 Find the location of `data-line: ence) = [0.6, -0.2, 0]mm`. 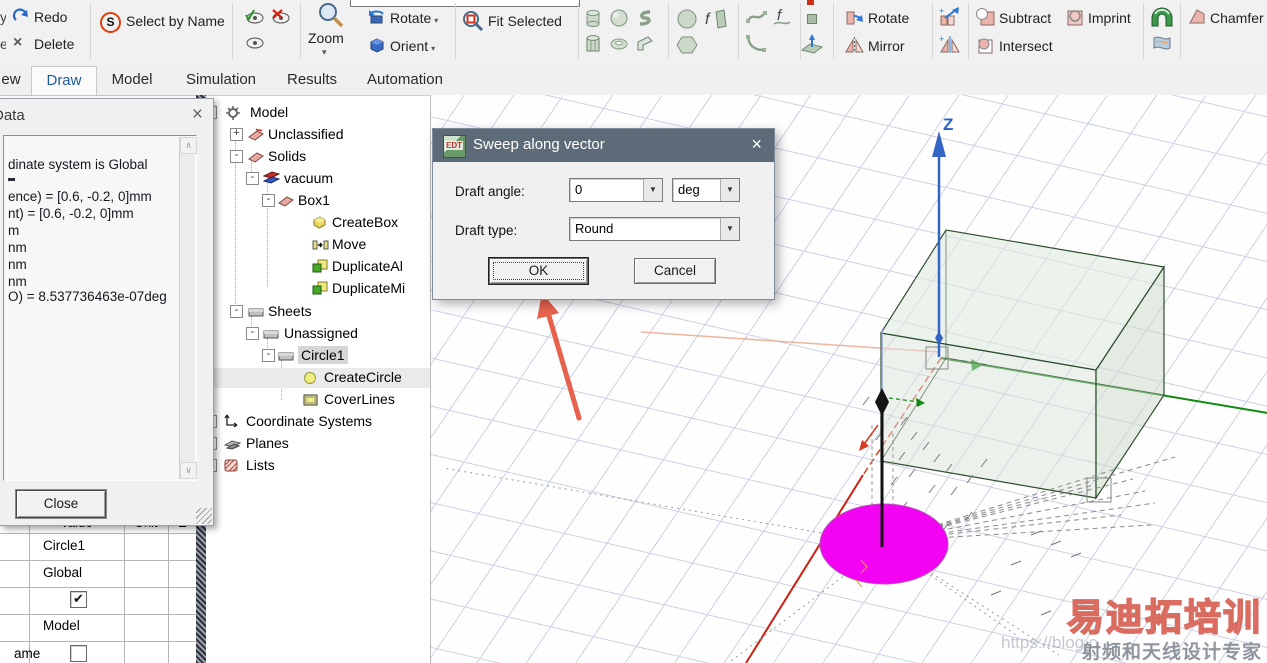

data-line: ence) = [0.6, -0.2, 0]mm is located at coordinates (80, 196).